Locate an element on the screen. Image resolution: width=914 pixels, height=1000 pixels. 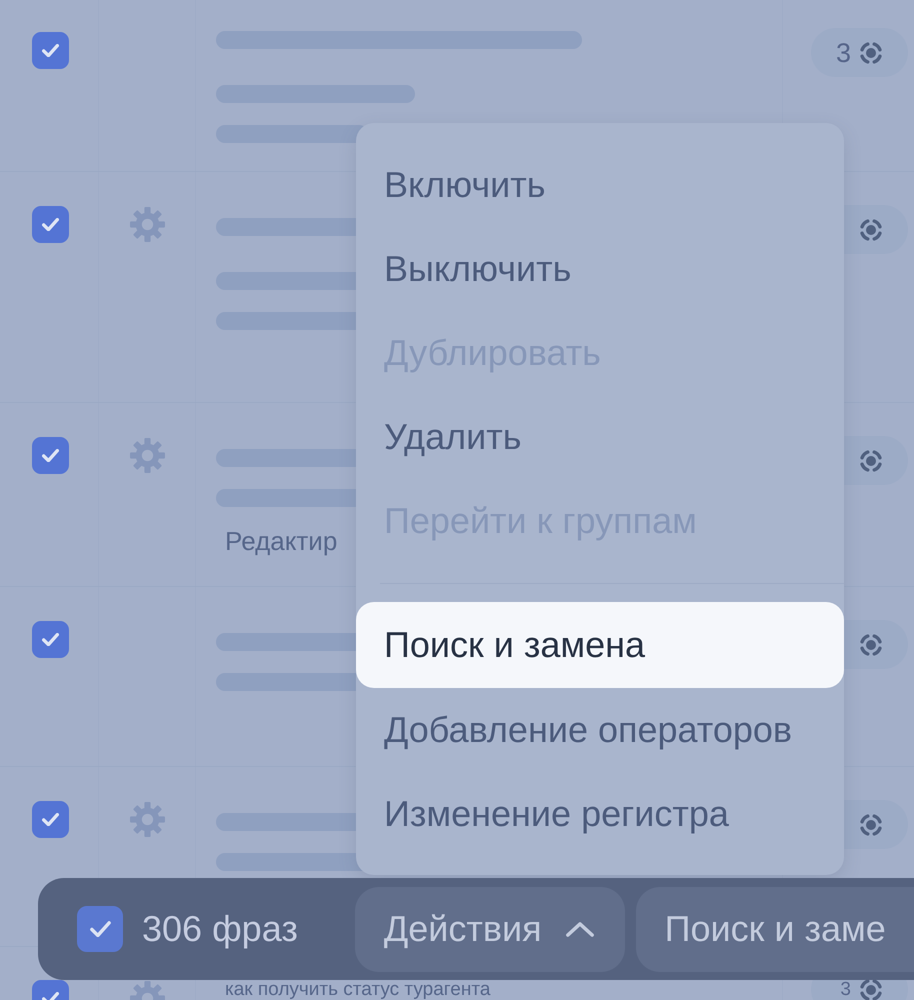
menu-item: Выключить is located at coordinates (600, 269).